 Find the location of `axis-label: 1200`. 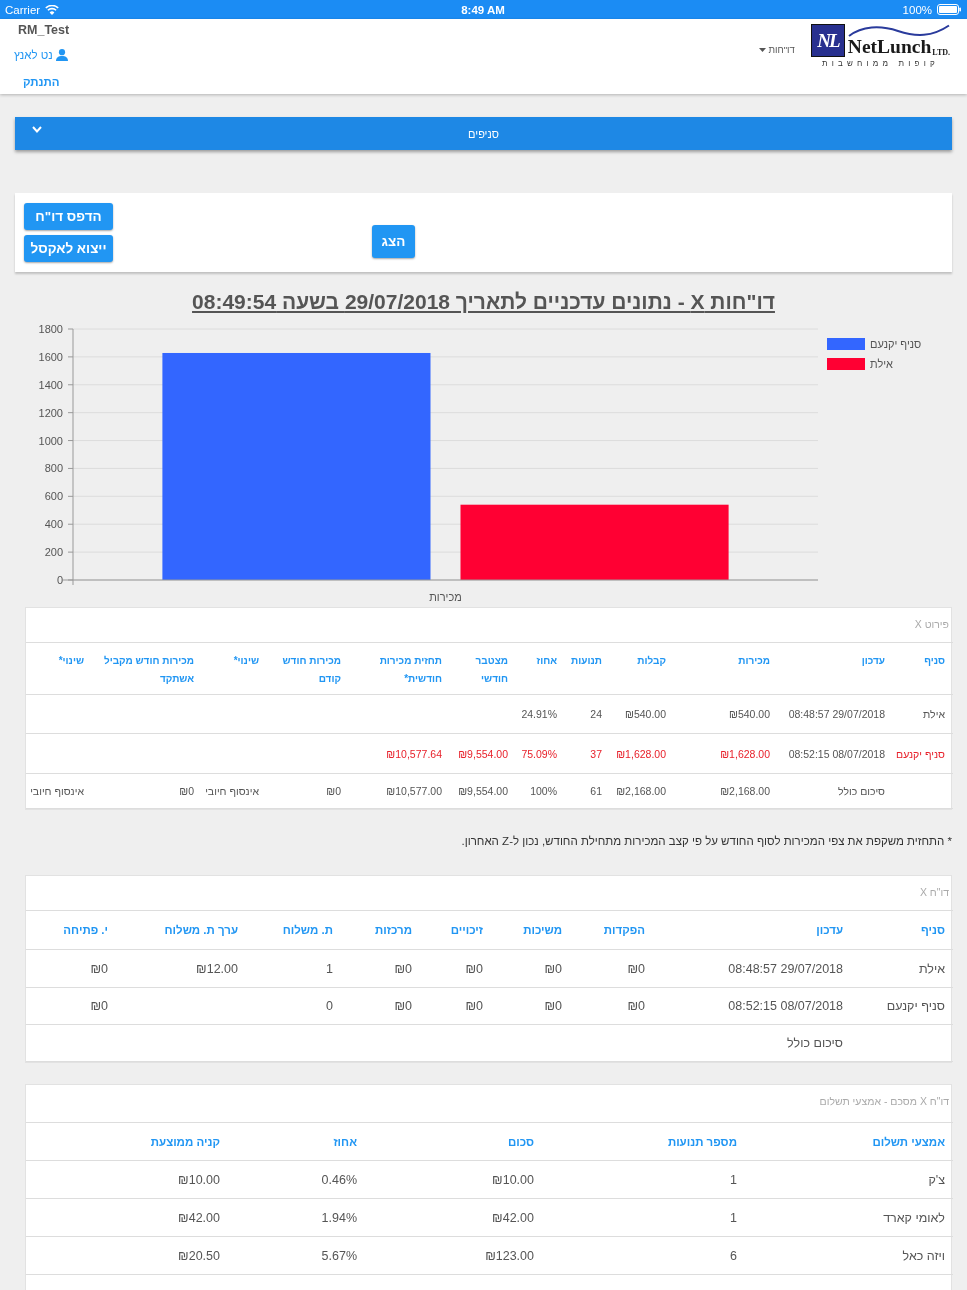

axis-label: 1200 is located at coordinates (50, 412).